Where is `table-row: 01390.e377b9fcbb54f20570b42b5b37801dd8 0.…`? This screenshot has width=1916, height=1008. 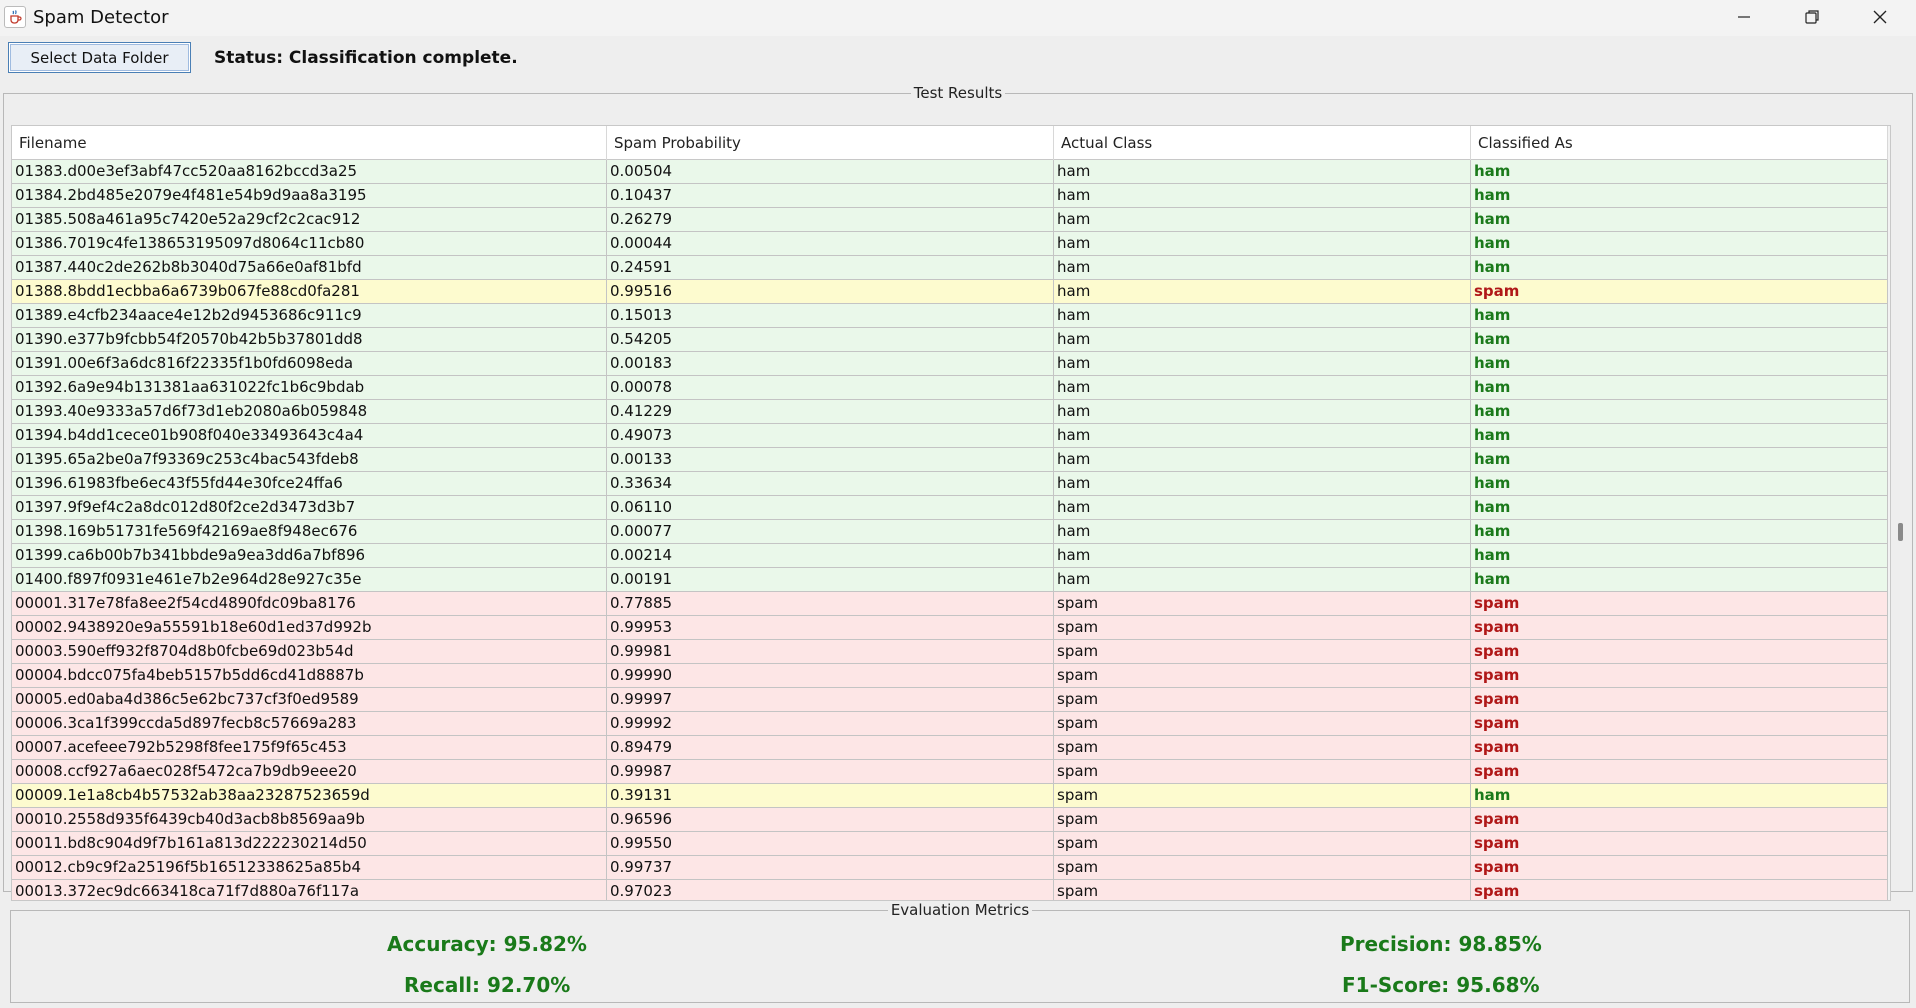
table-row: 01390.e377b9fcbb54f20570b42b5b37801dd8 0.… is located at coordinates (950, 340).